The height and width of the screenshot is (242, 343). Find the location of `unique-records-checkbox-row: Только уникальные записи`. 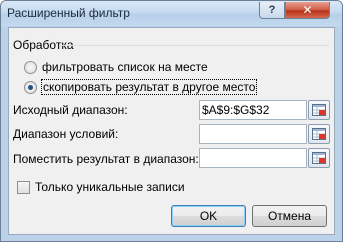

unique-records-checkbox-row: Только уникальные записи is located at coordinates (101, 187).